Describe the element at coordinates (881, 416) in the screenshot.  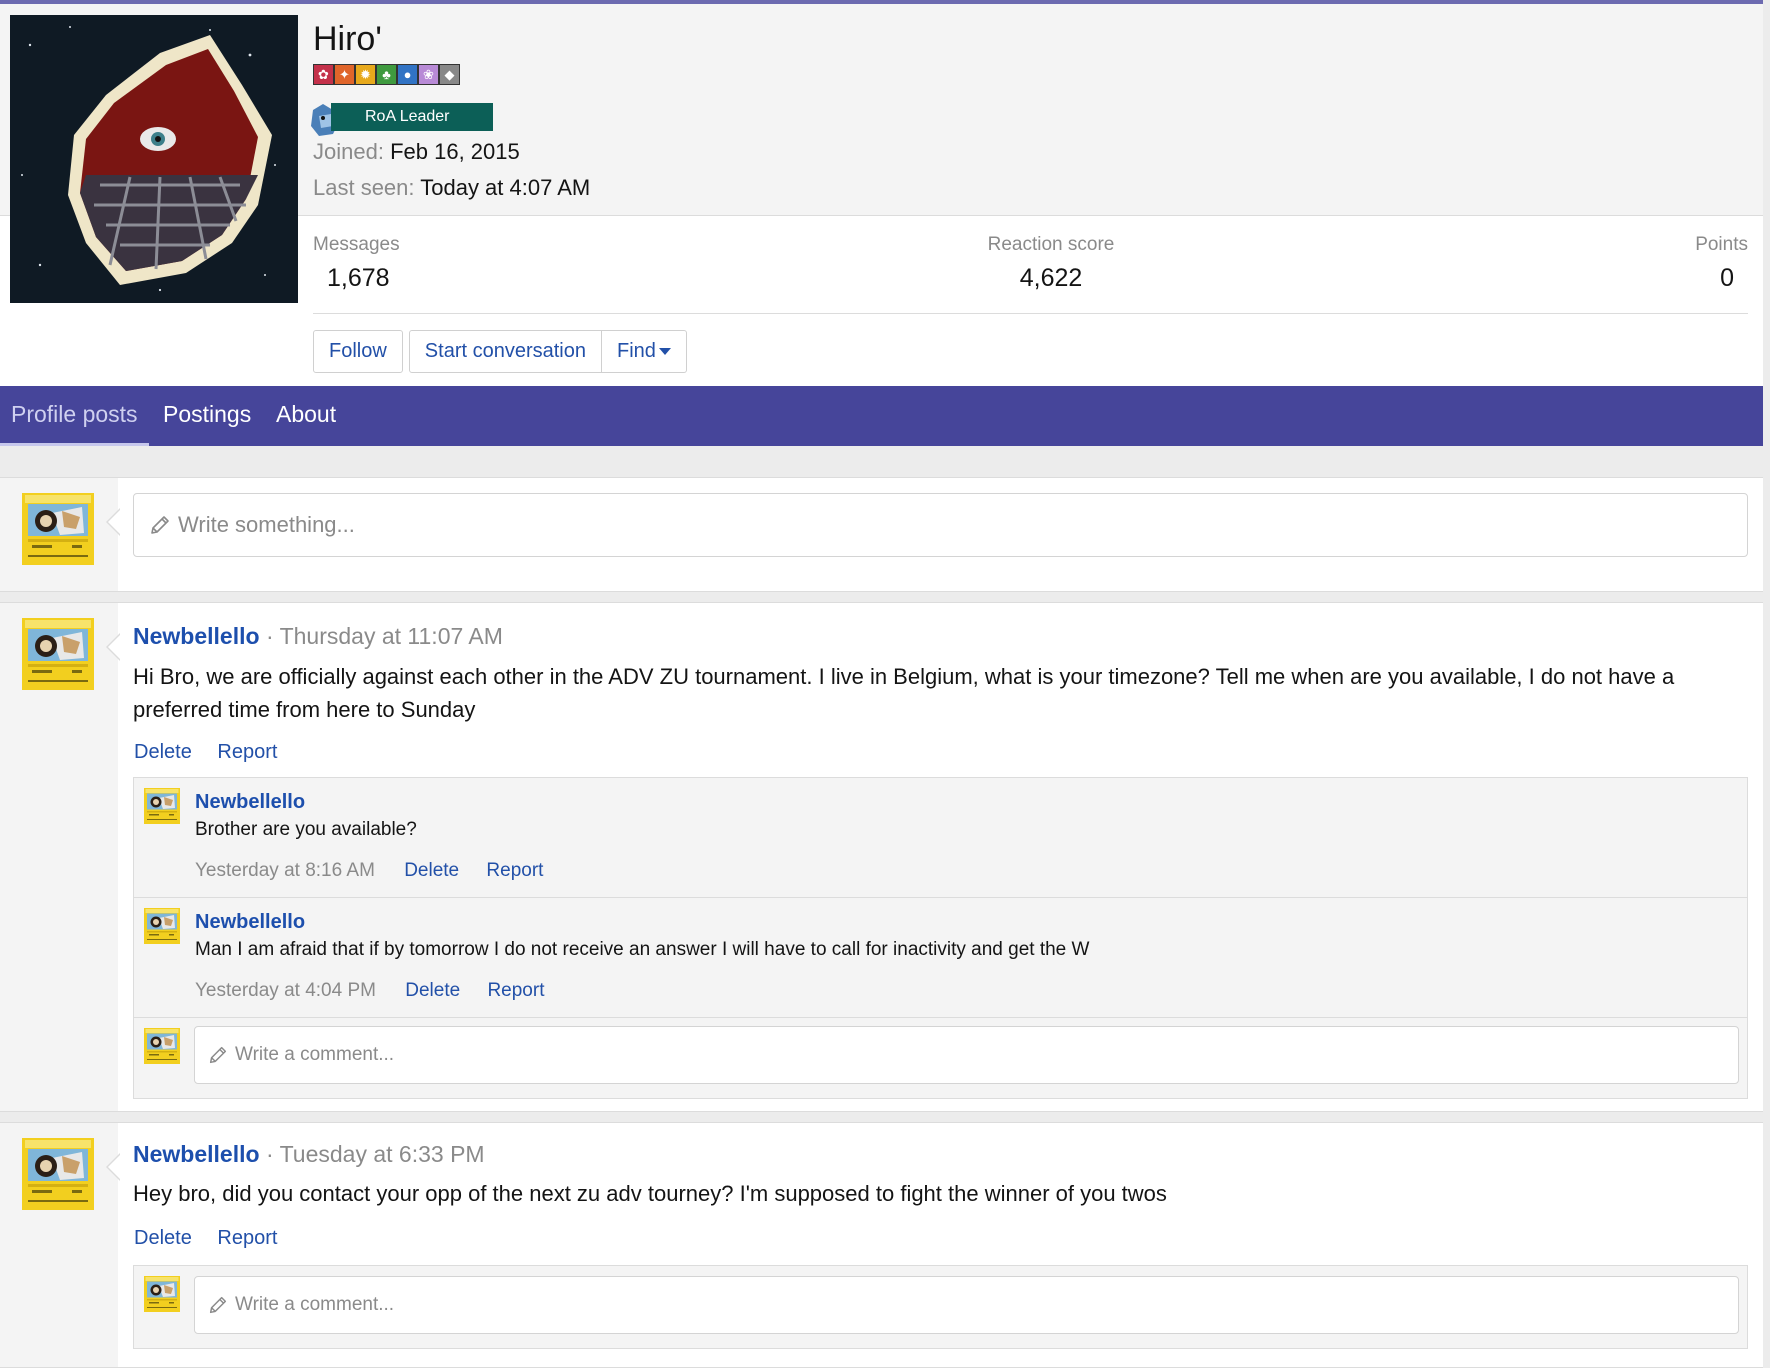
I see `profile-tabs: Profile posts Postings About` at that location.